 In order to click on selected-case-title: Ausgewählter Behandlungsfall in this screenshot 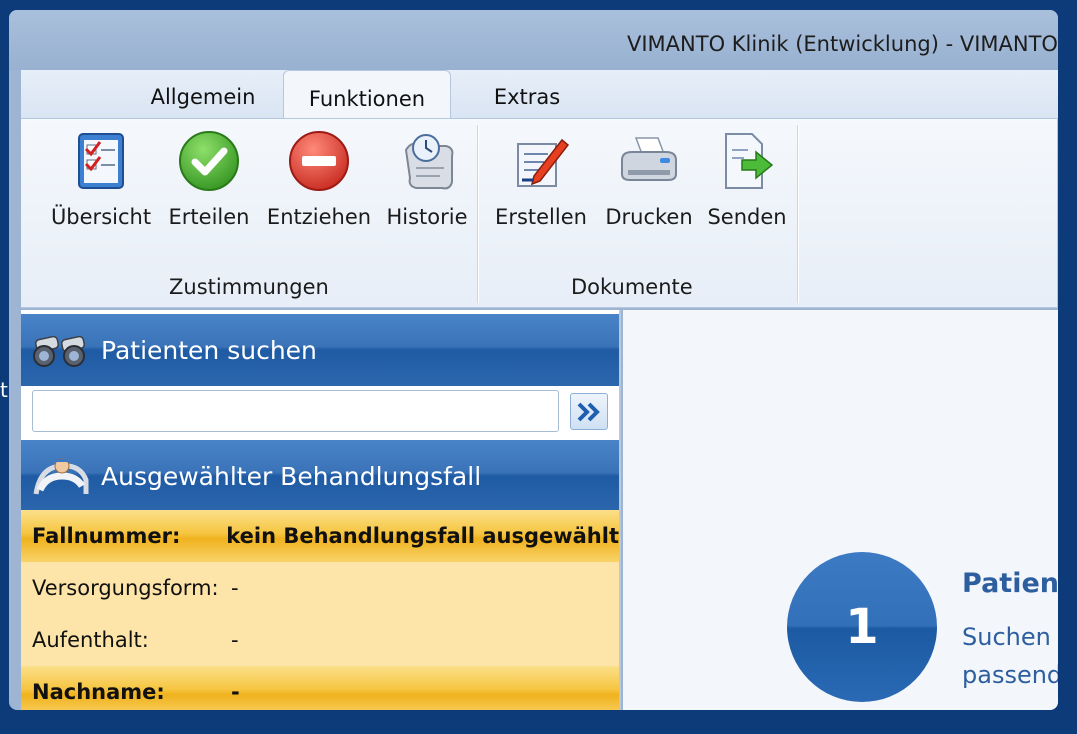, I will do `click(291, 476)`.